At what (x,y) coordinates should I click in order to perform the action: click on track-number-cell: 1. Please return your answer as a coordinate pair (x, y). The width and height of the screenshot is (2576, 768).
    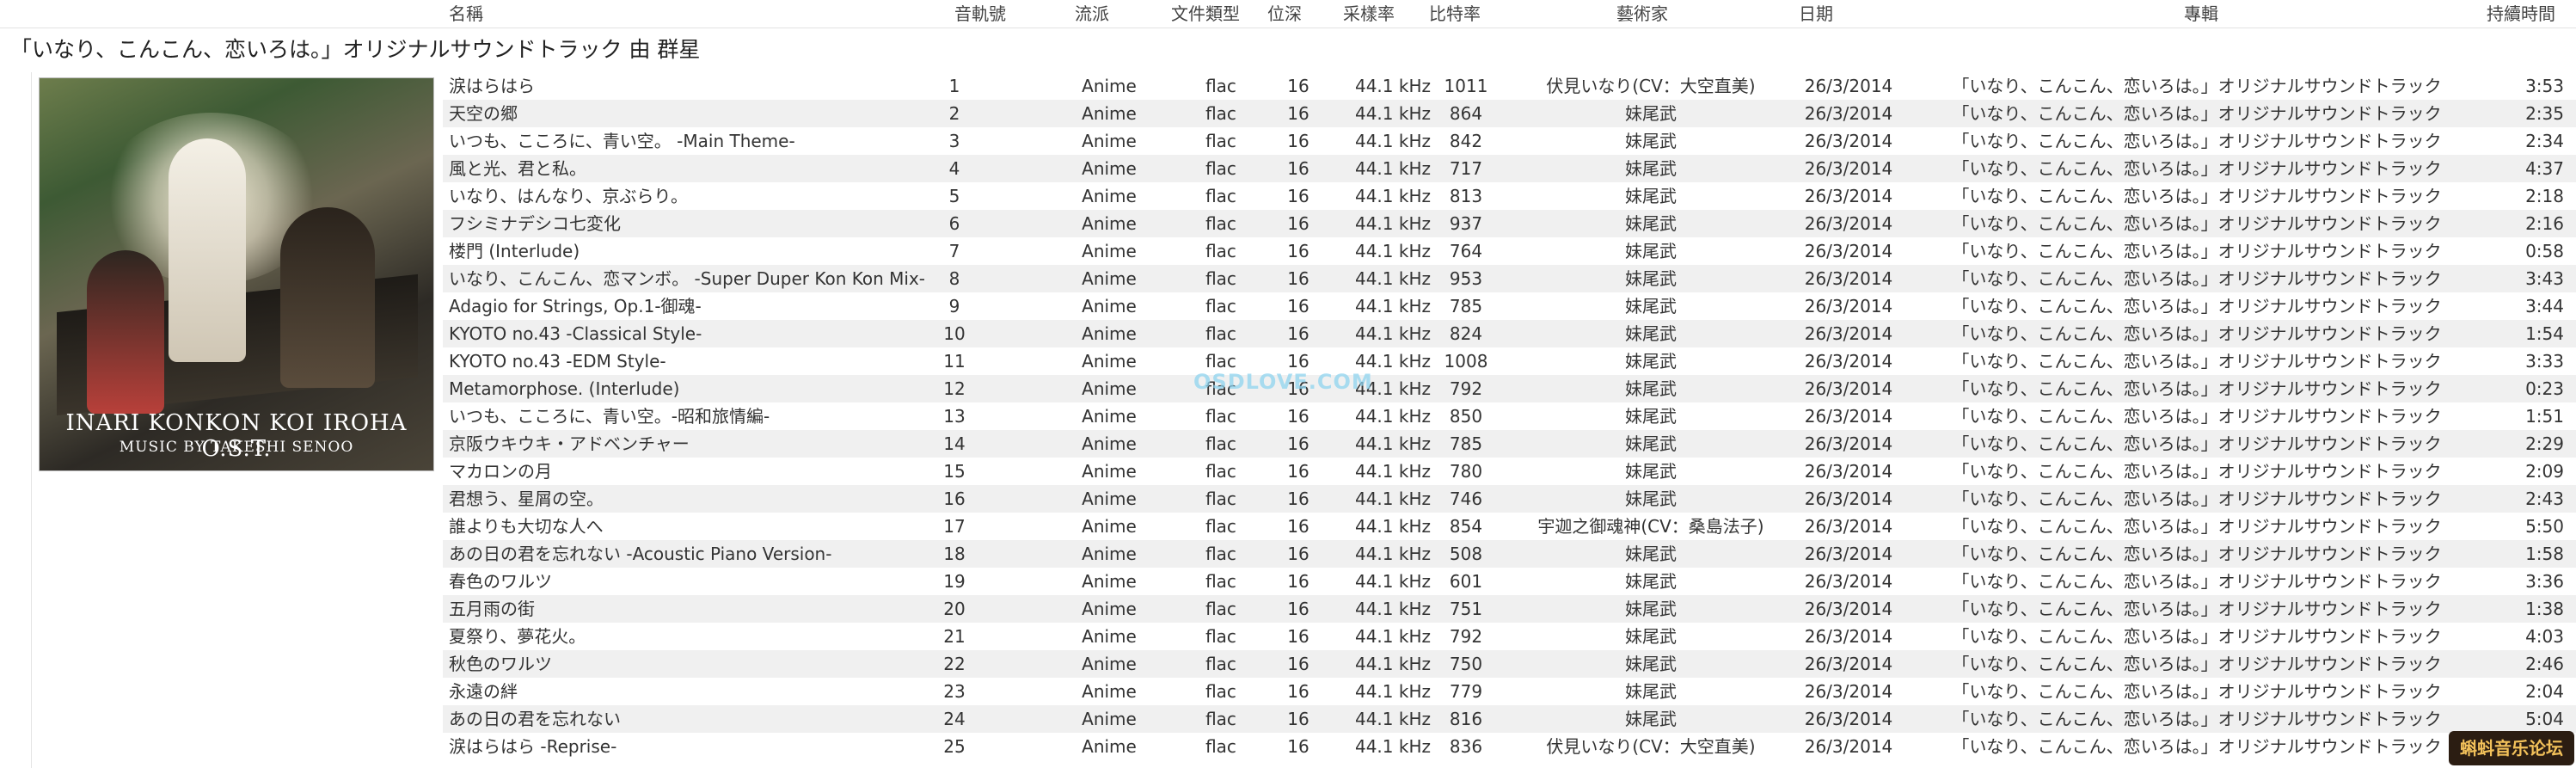
    Looking at the image, I should click on (954, 86).